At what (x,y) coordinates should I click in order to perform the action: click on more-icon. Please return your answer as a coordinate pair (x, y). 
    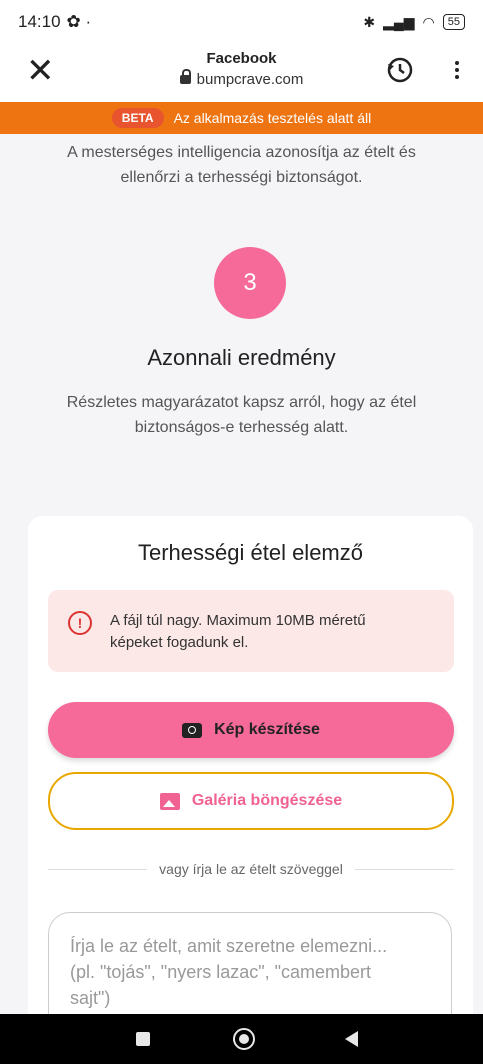
    Looking at the image, I should click on (458, 70).